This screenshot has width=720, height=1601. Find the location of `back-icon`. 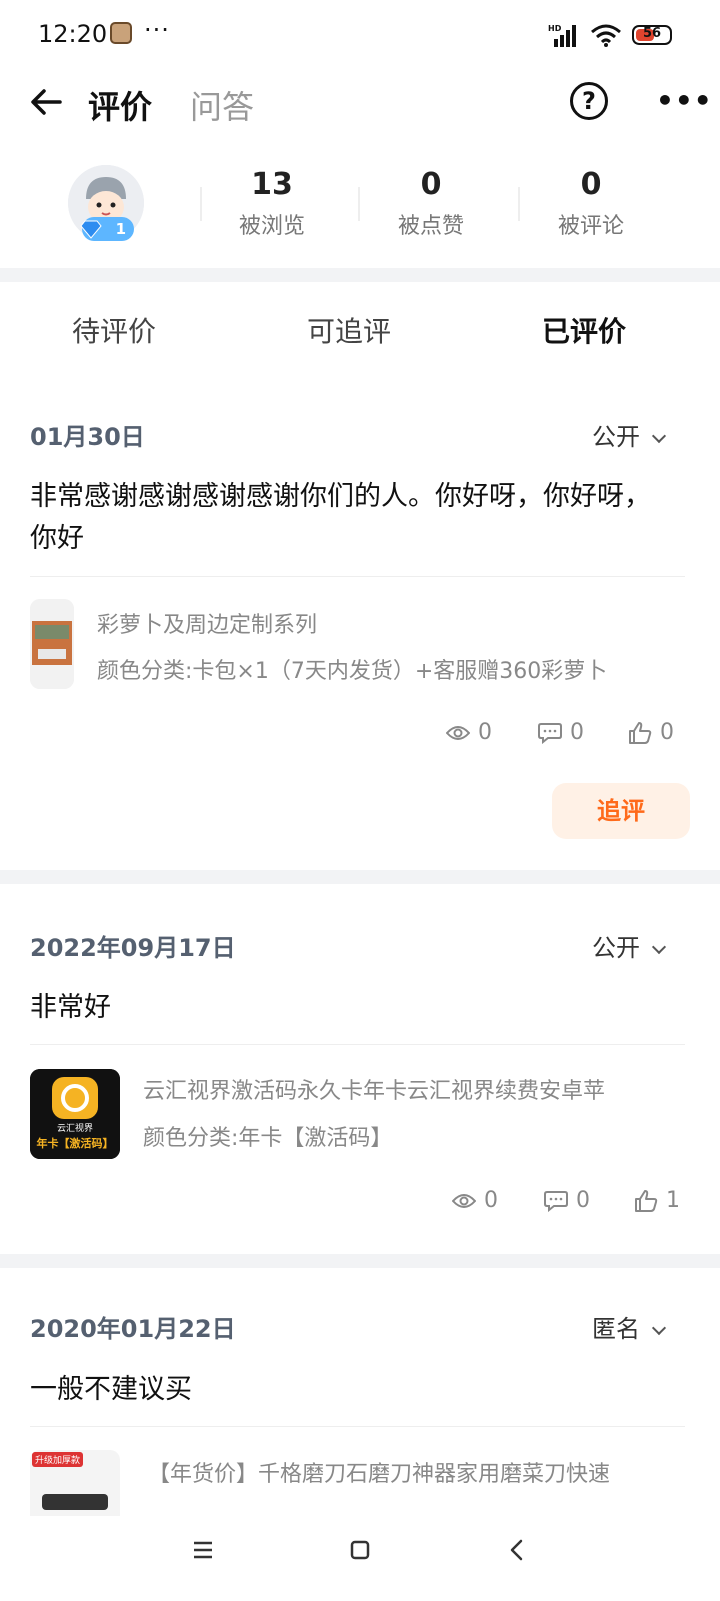

back-icon is located at coordinates (517, 1550).